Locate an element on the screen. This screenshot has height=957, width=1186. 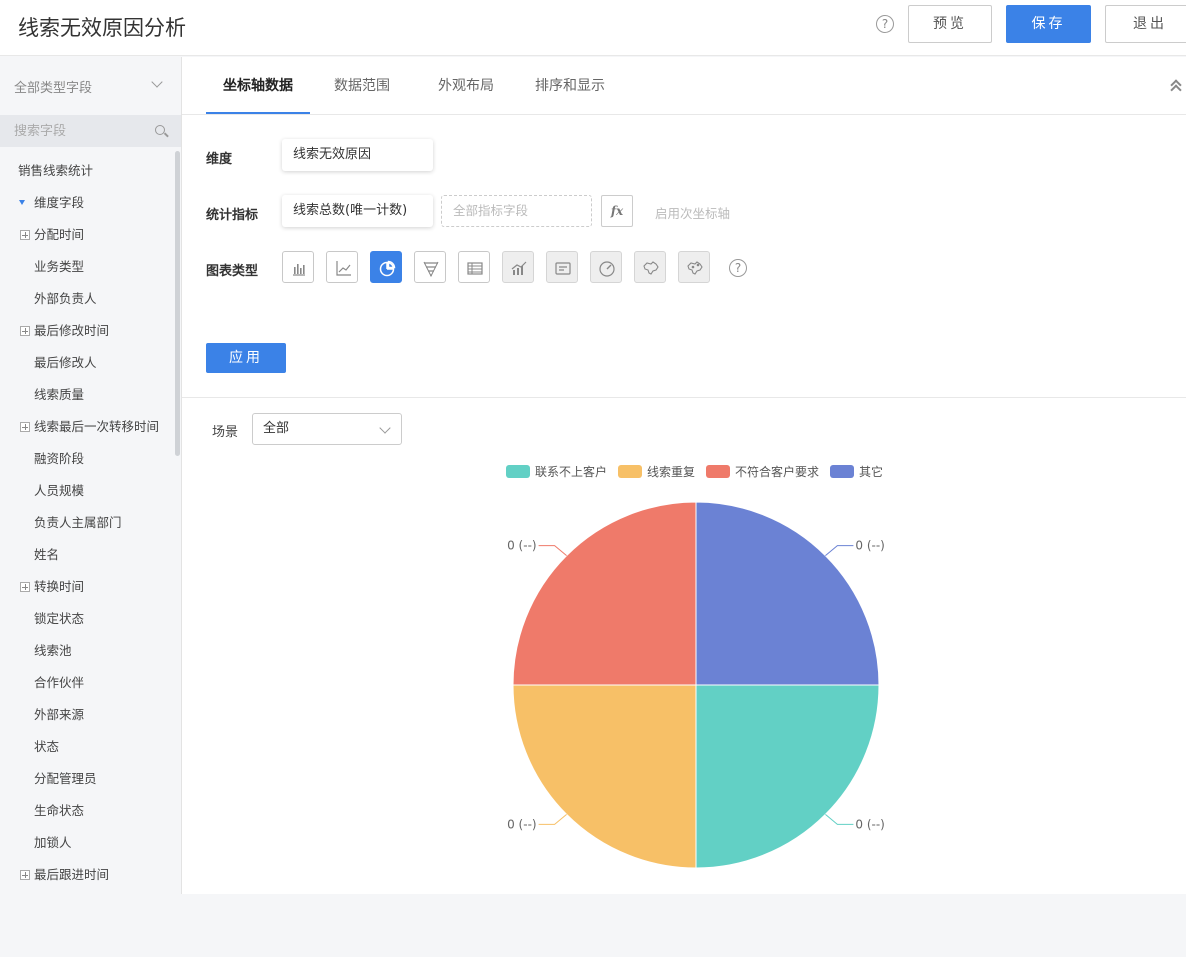
tab-data-range: 数据范围 is located at coordinates (362, 95).